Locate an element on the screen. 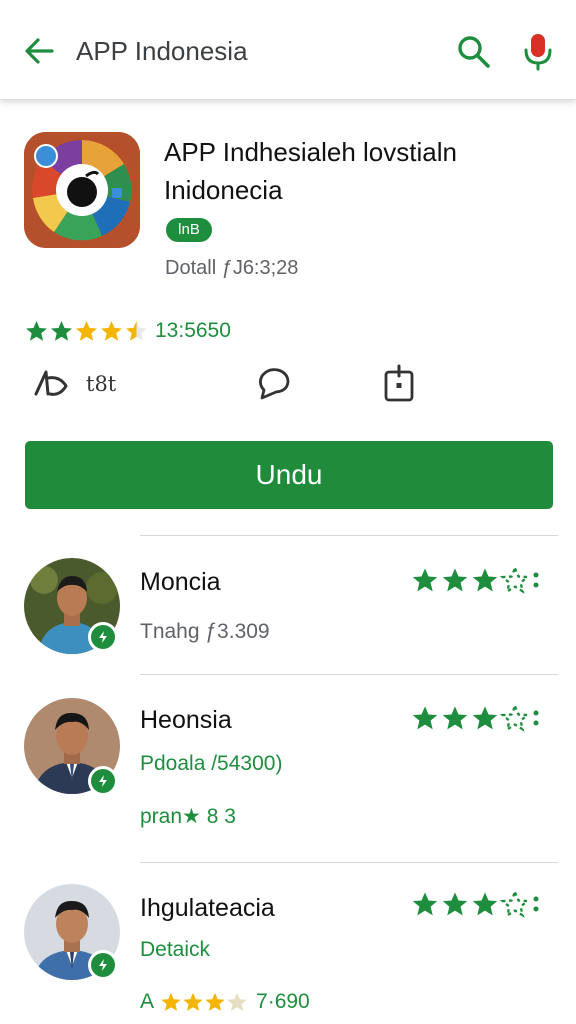  reviewer-name: Heonsia is located at coordinates (186, 720).